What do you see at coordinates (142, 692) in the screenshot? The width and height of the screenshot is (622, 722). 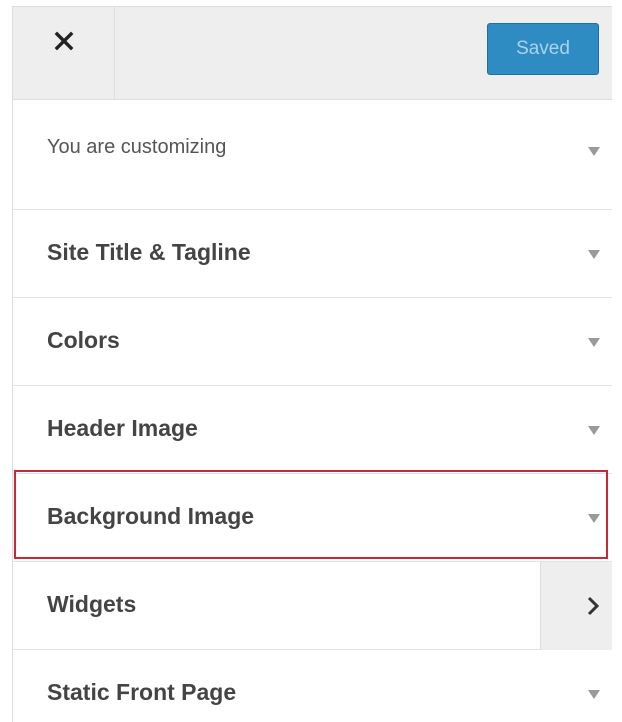 I see `section-label: Static Front Page` at bounding box center [142, 692].